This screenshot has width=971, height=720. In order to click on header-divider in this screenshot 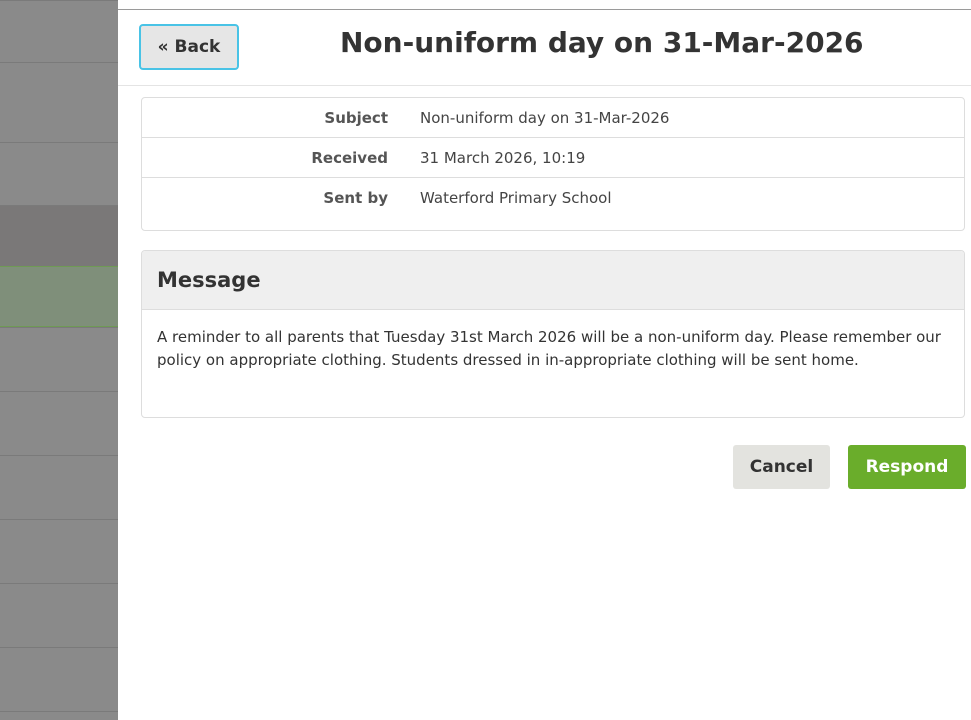, I will do `click(544, 9)`.